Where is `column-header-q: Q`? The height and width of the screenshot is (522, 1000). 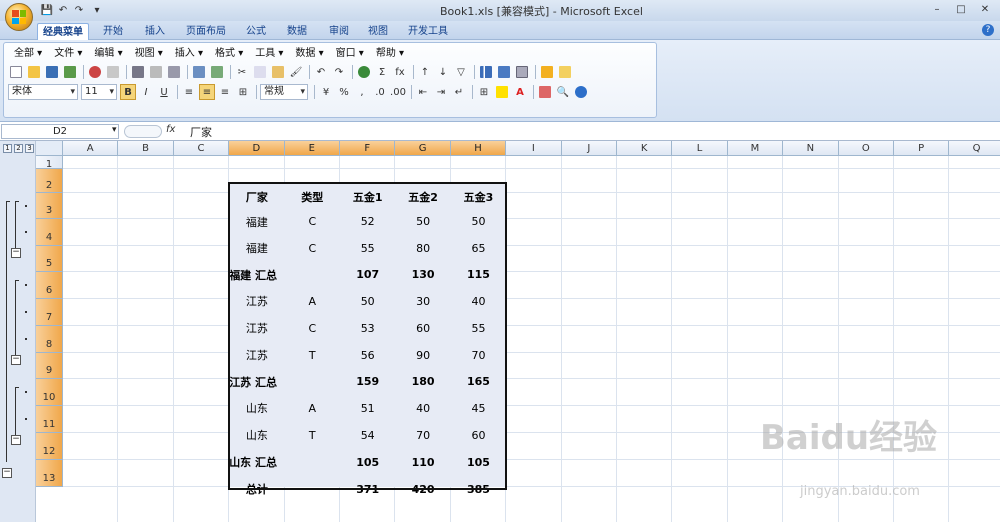 column-header-q: Q is located at coordinates (974, 148).